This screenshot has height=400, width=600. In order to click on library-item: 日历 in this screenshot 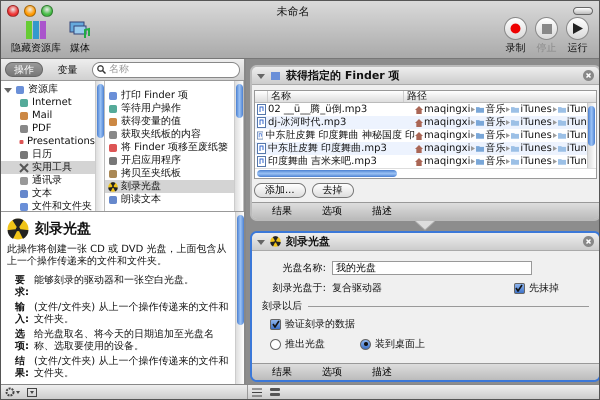, I will do `click(48, 154)`.